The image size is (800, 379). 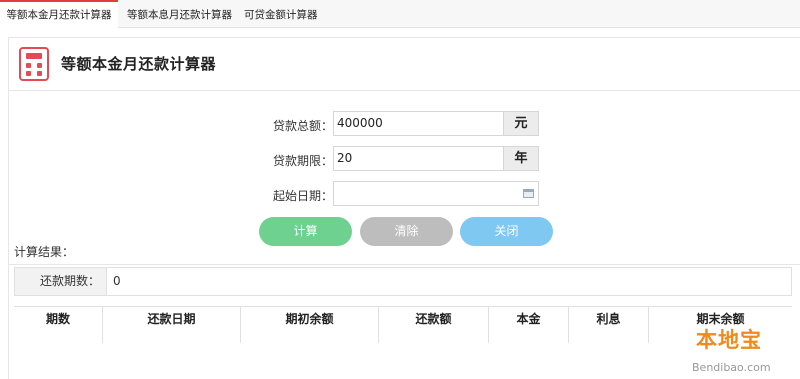 I want to click on col-period: 期数, so click(x=58, y=325).